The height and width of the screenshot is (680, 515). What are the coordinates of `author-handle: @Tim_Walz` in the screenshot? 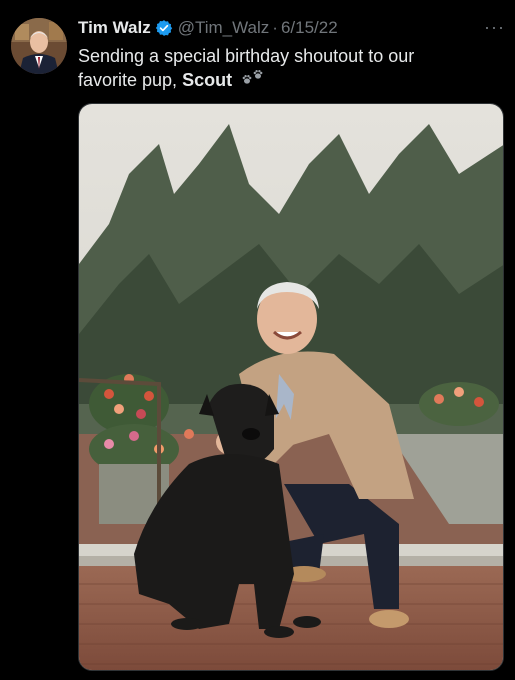 It's located at (224, 28).